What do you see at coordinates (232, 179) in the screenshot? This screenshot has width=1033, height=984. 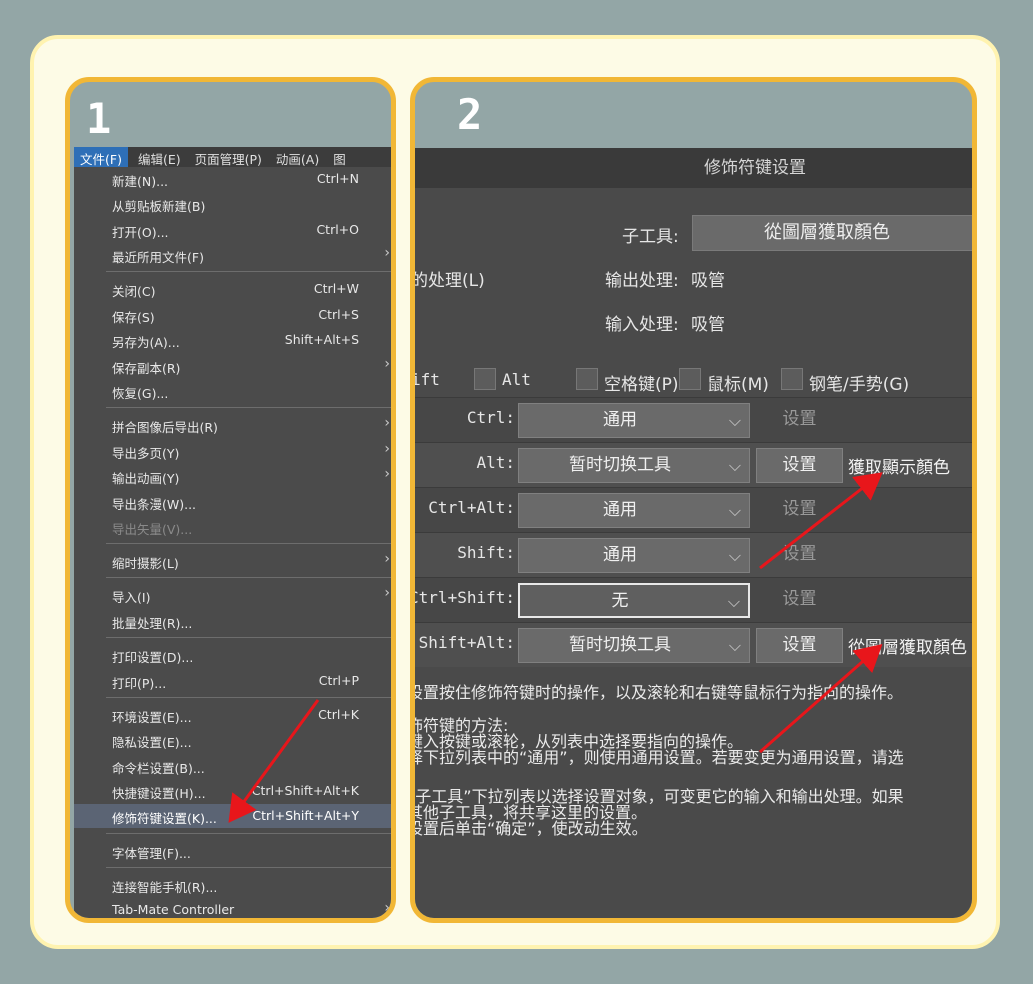 I see `menu-item-new: 新建(N)... Ctrl+N` at bounding box center [232, 179].